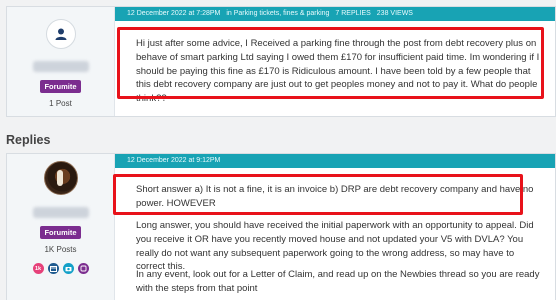 This screenshot has height=300, width=556. What do you see at coordinates (173, 160) in the screenshot?
I see `post-date: 12 December 2022 at 9:12PM` at bounding box center [173, 160].